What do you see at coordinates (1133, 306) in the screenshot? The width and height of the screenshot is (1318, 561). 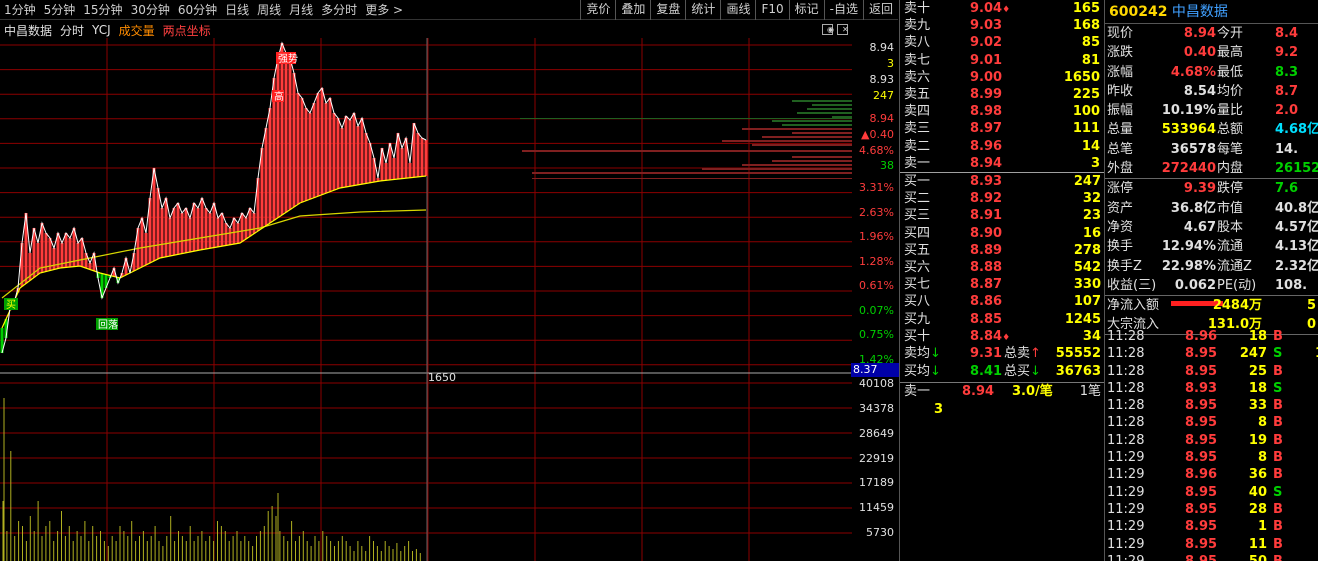 I see `flow-label: 净流入额` at bounding box center [1133, 306].